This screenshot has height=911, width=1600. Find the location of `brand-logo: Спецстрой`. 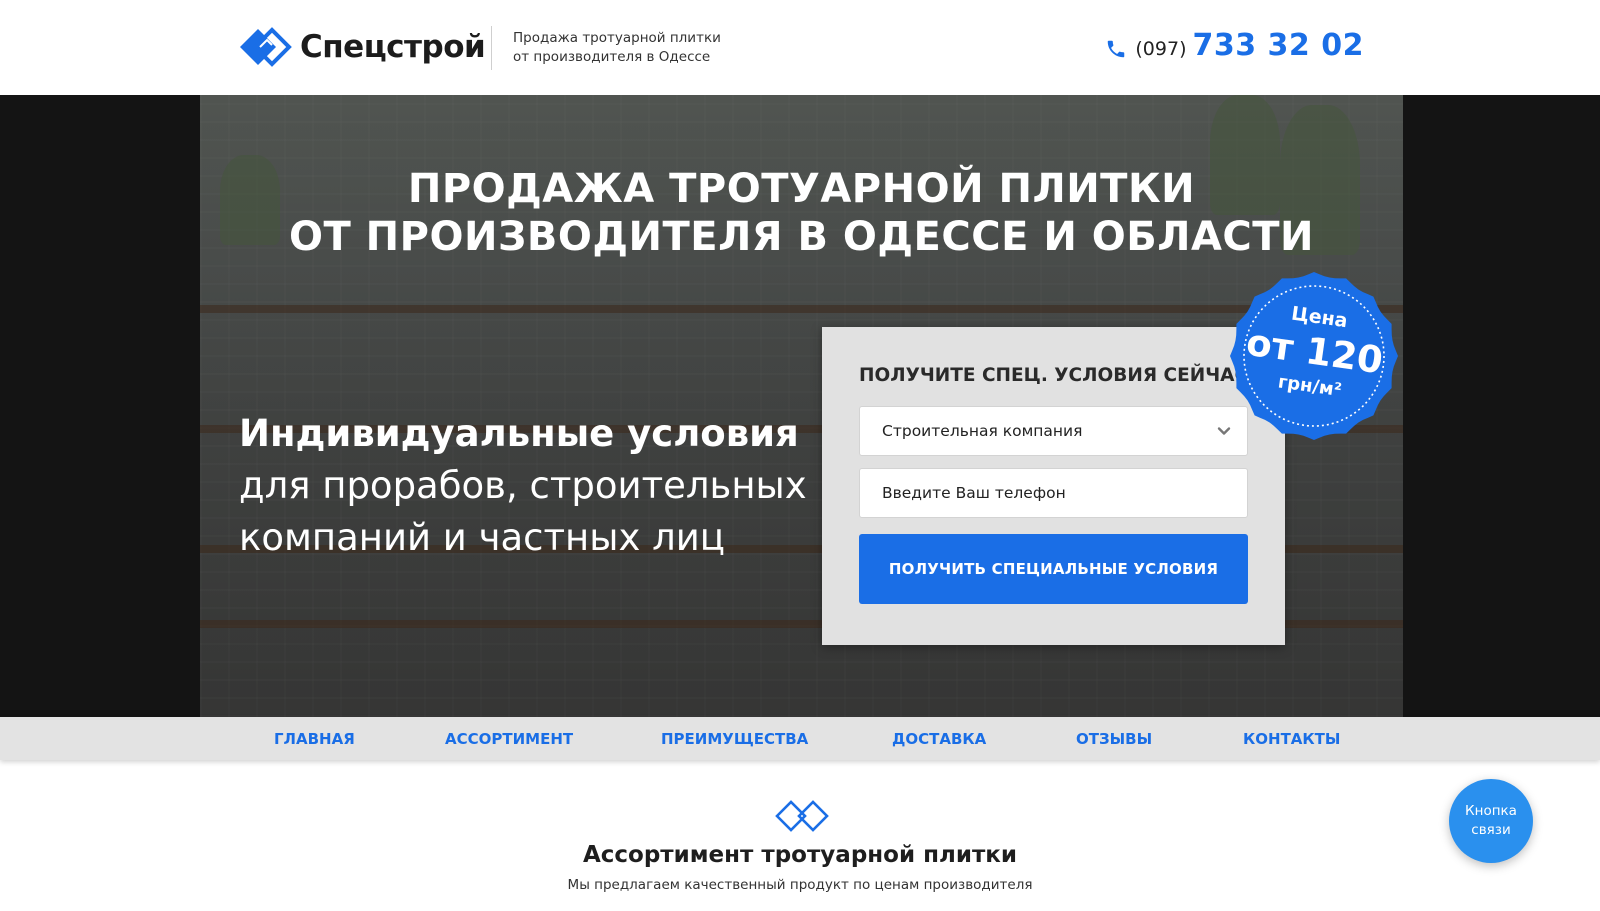

brand-logo: Спецстрой is located at coordinates (362, 47).